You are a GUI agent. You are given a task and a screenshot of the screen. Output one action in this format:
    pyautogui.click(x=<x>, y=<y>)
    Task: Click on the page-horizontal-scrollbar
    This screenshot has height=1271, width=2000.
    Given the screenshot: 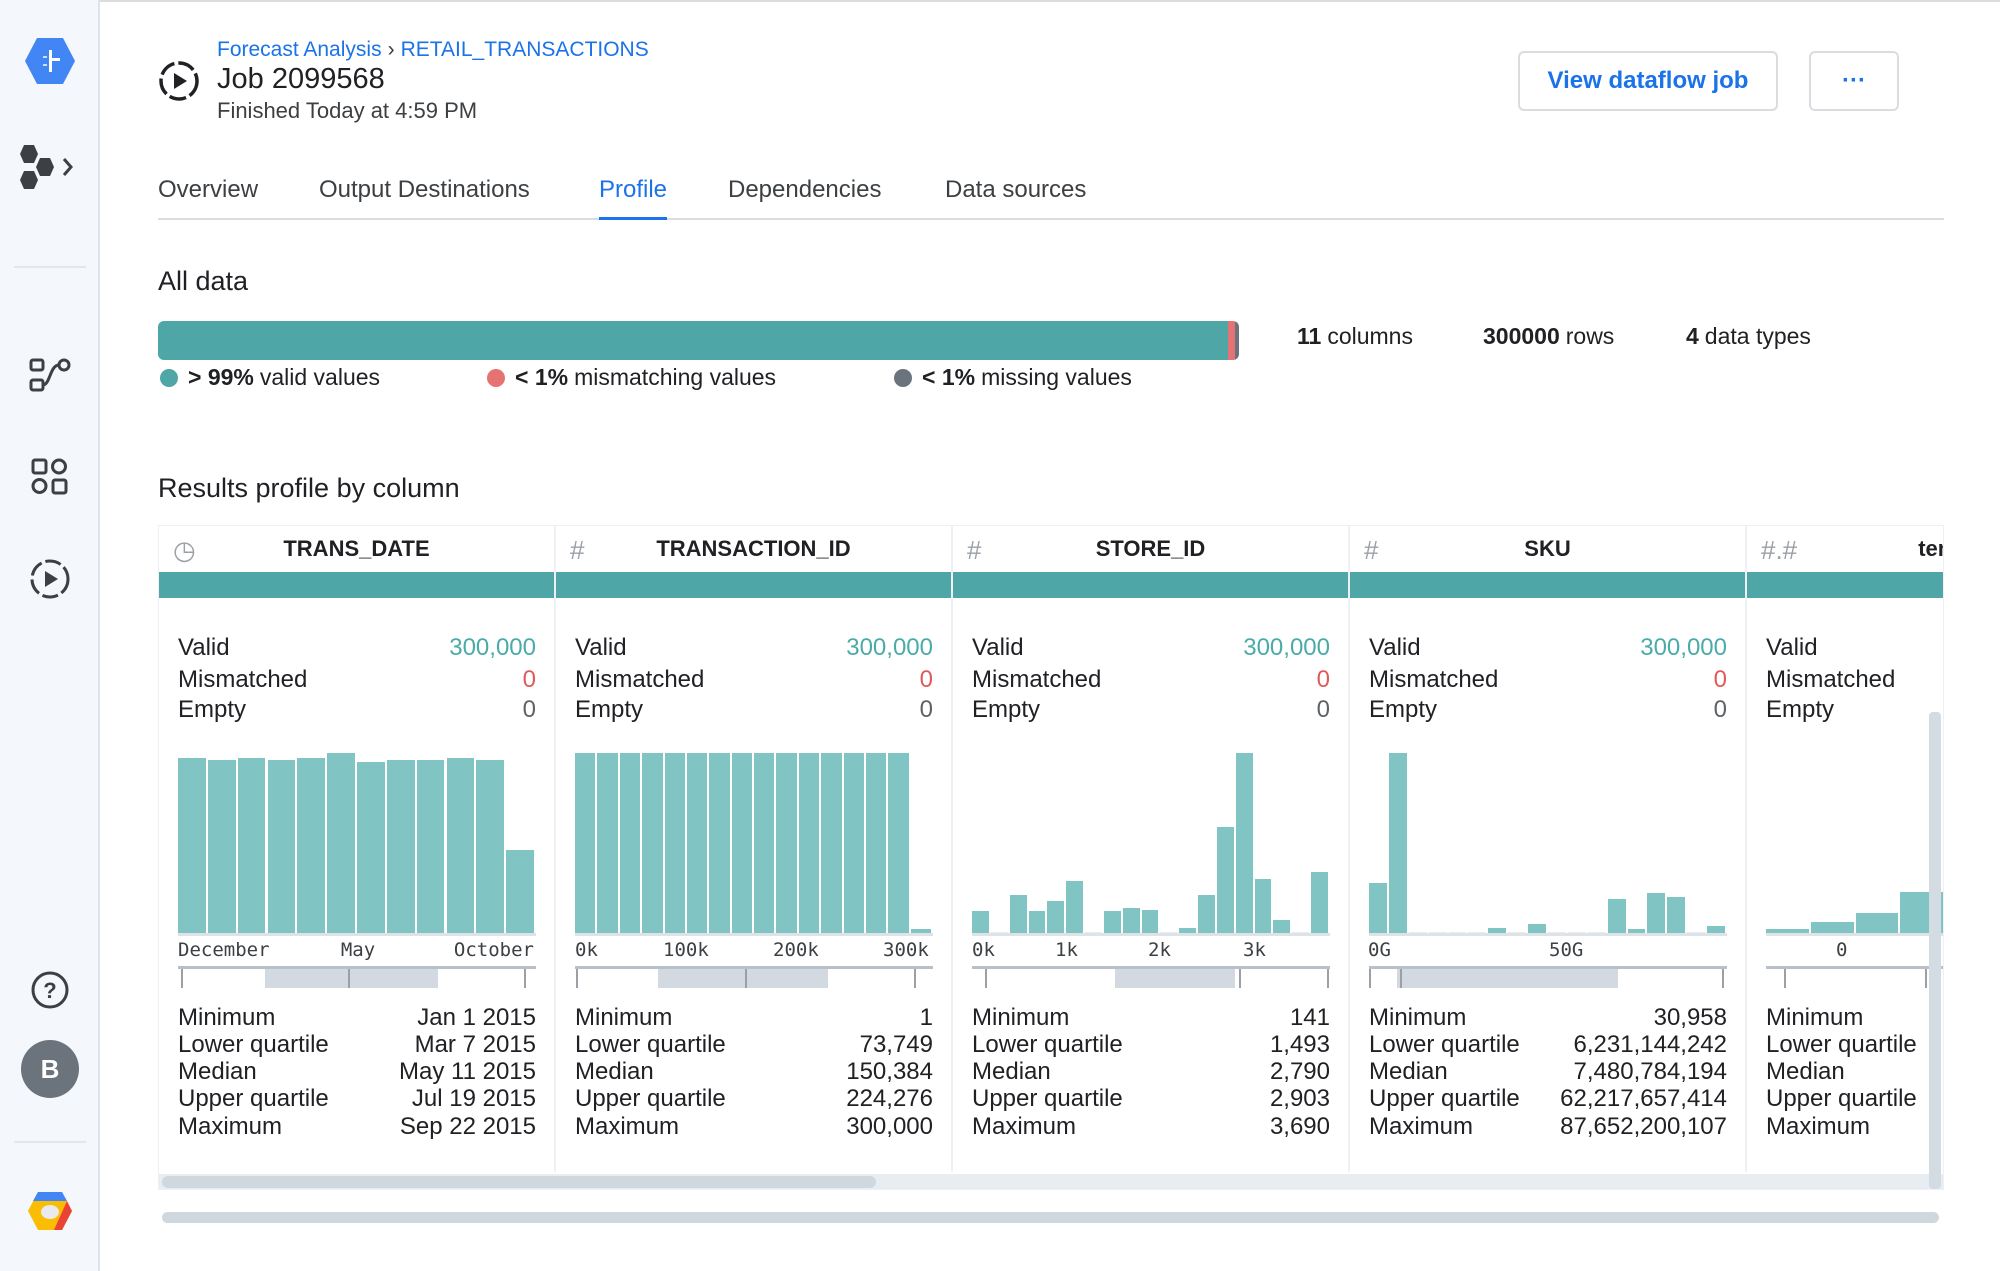 What is the action you would take?
    pyautogui.click(x=1050, y=1217)
    